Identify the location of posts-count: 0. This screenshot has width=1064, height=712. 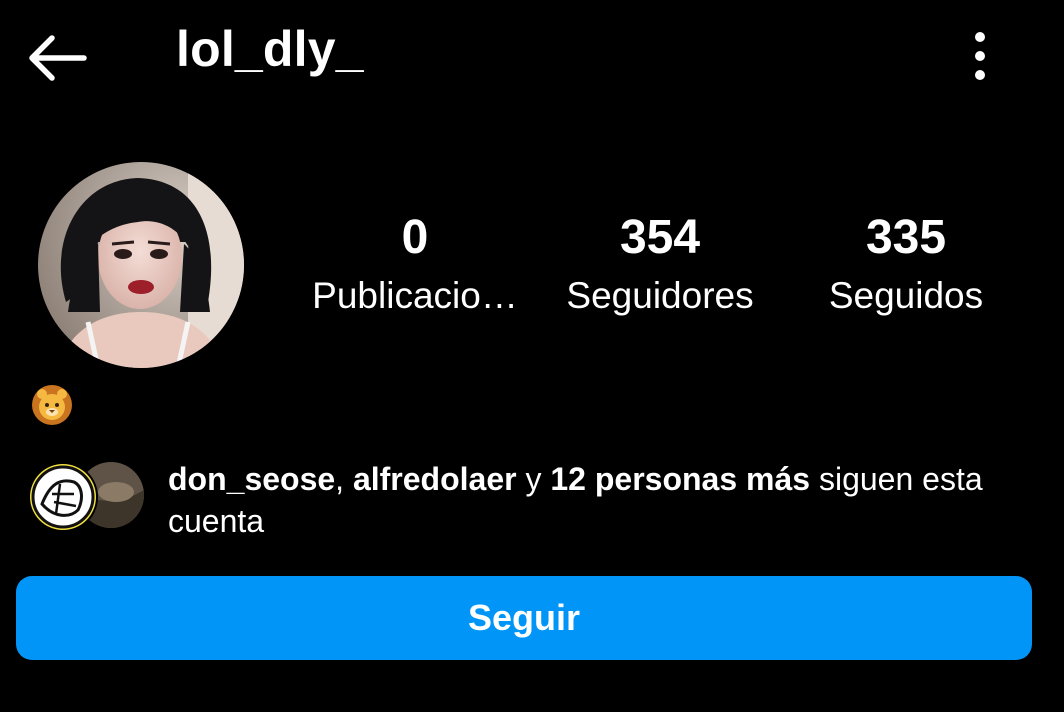
(415, 237).